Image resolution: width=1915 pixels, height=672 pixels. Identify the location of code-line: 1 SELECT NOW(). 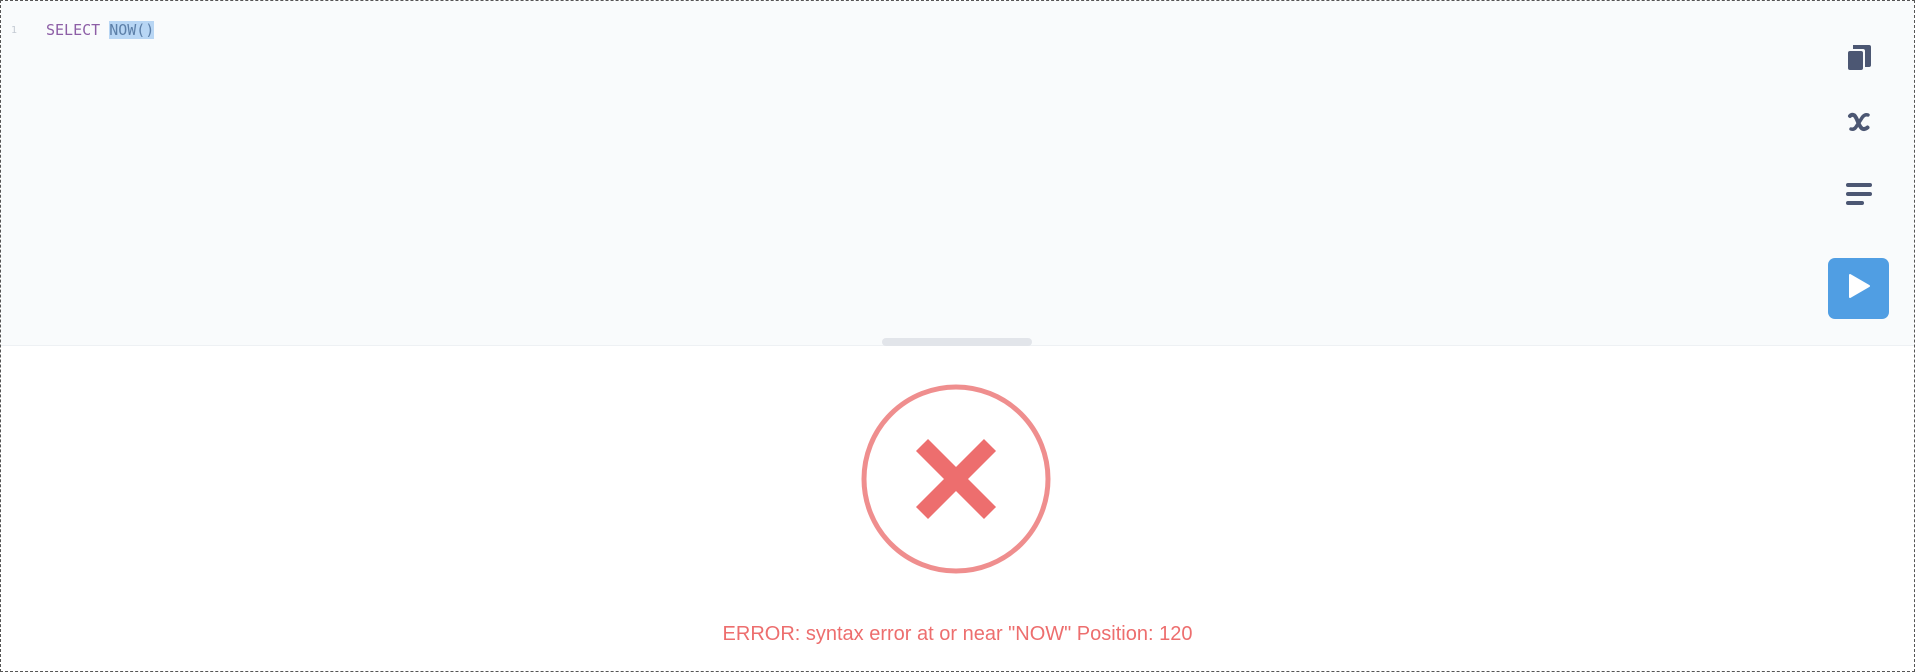
(78, 30).